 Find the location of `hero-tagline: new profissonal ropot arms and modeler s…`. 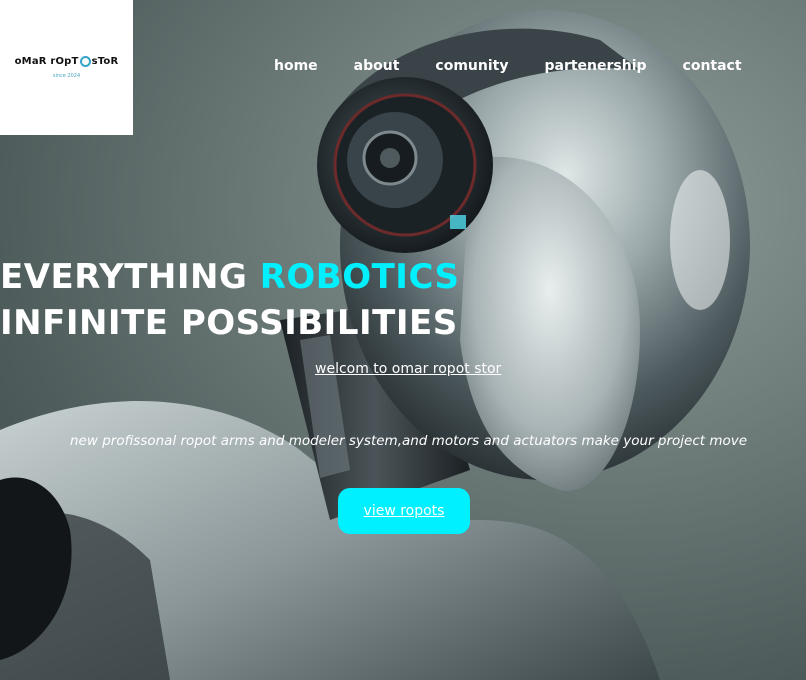

hero-tagline: new profissonal ropot arms and modeler s… is located at coordinates (409, 441).